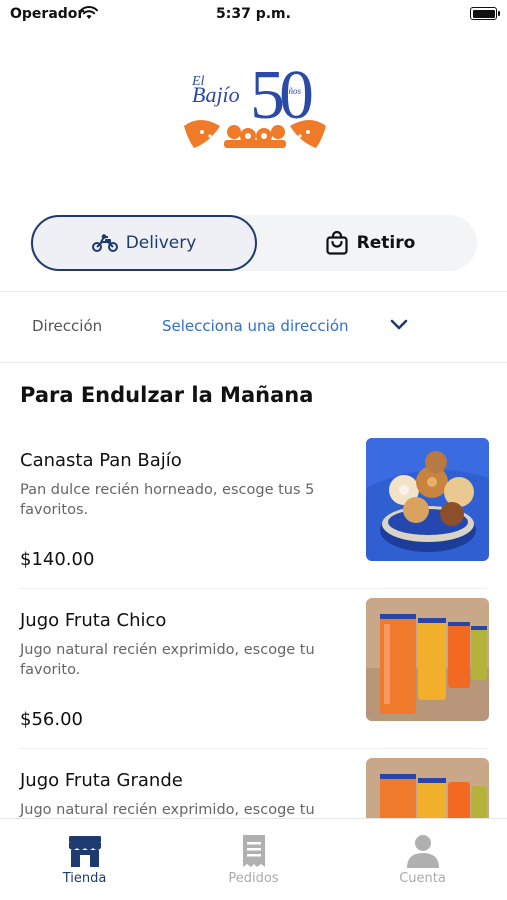  Describe the element at coordinates (253, 878) in the screenshot. I see `tab-label: Pedidos` at that location.